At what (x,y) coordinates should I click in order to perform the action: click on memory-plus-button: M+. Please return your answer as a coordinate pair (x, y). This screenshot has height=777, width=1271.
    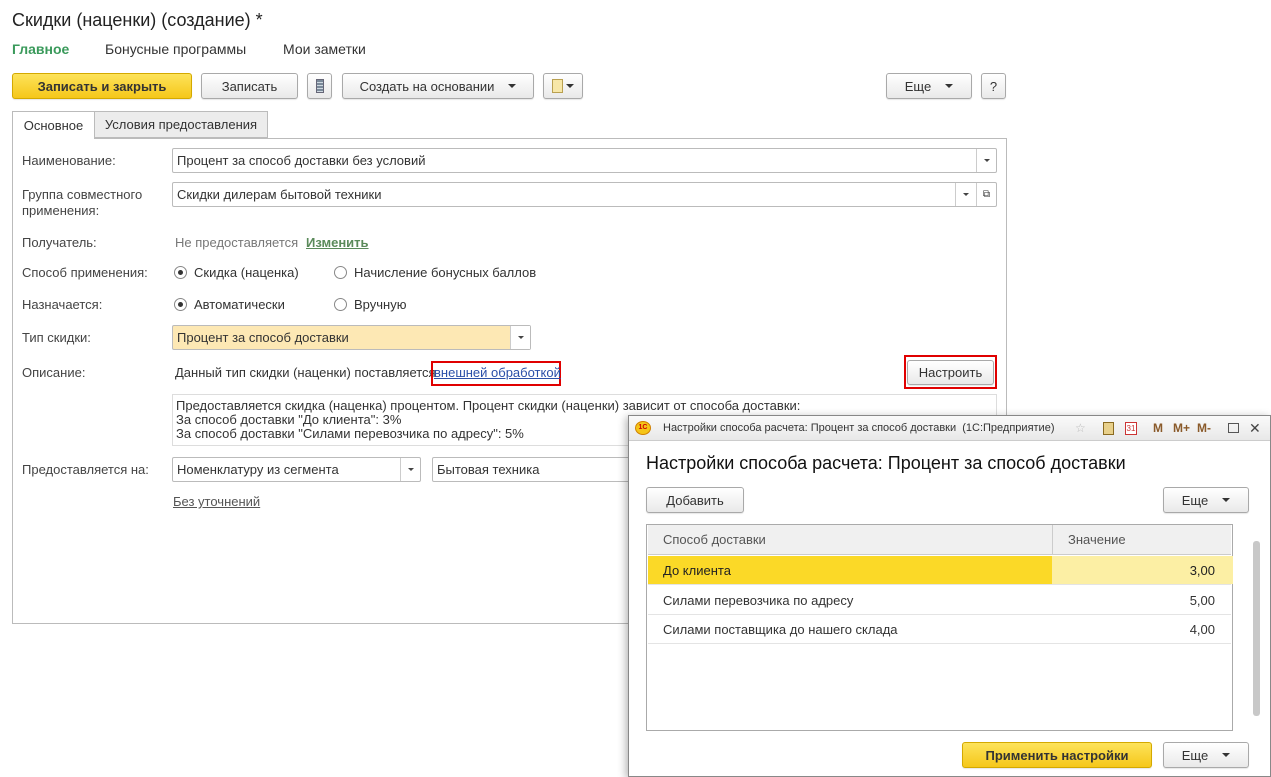
    Looking at the image, I should click on (1181, 428).